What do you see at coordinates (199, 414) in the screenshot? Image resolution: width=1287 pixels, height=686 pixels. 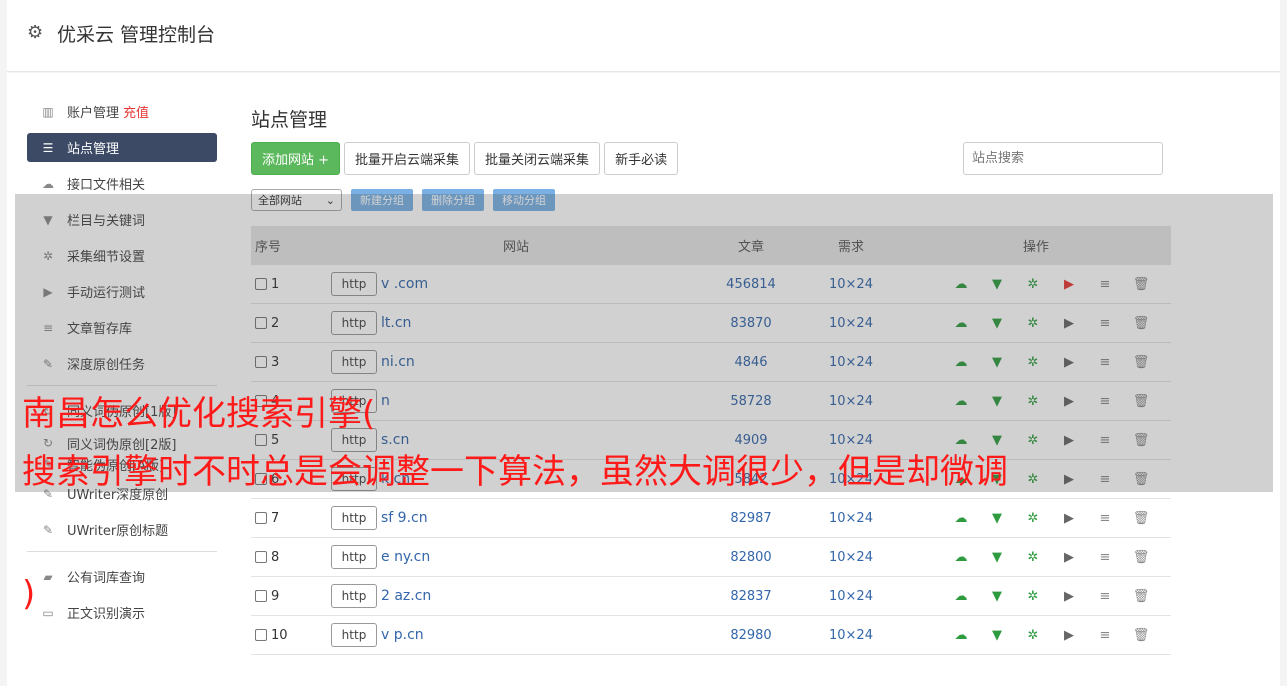 I see `caption-line-1: 南昌怎么优化搜索引擎(` at bounding box center [199, 414].